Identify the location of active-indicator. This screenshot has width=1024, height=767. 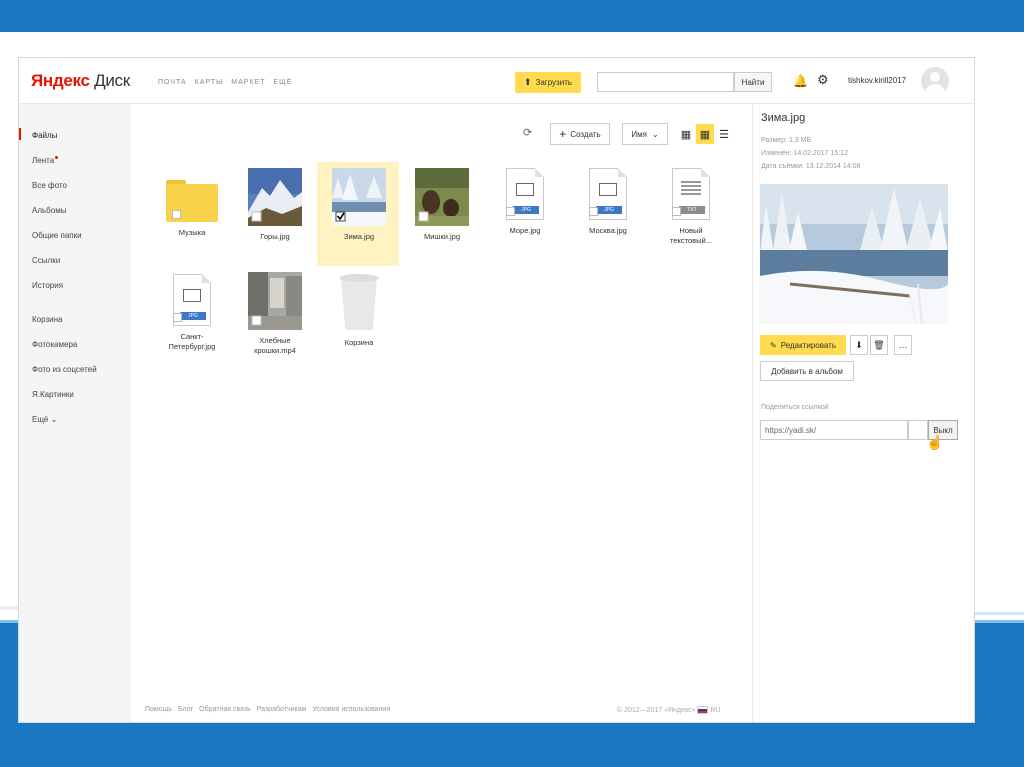
(20, 134).